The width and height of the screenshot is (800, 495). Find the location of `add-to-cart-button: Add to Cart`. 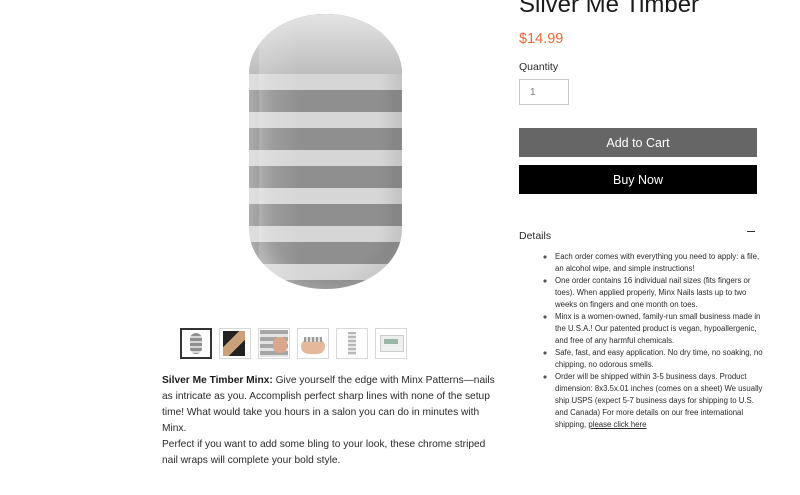

add-to-cart-button: Add to Cart is located at coordinates (638, 142).